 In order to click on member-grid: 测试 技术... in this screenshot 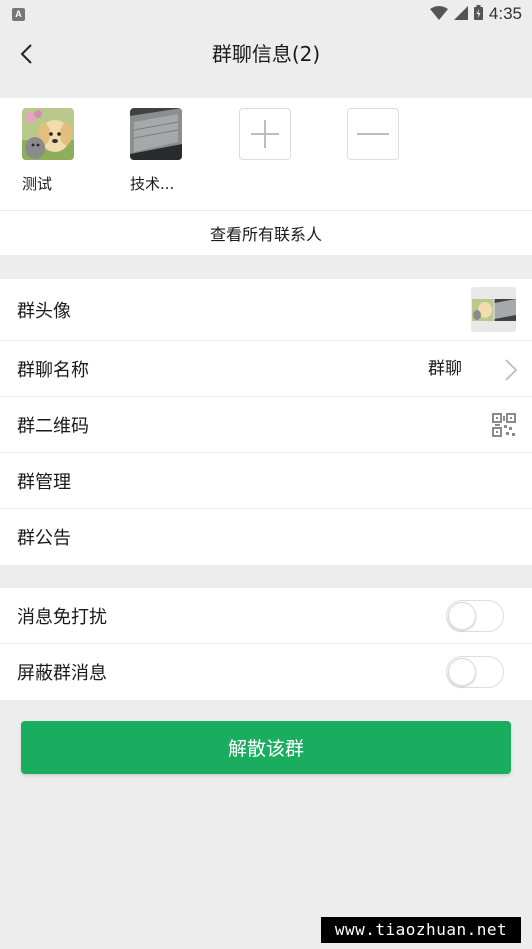, I will do `click(266, 154)`.